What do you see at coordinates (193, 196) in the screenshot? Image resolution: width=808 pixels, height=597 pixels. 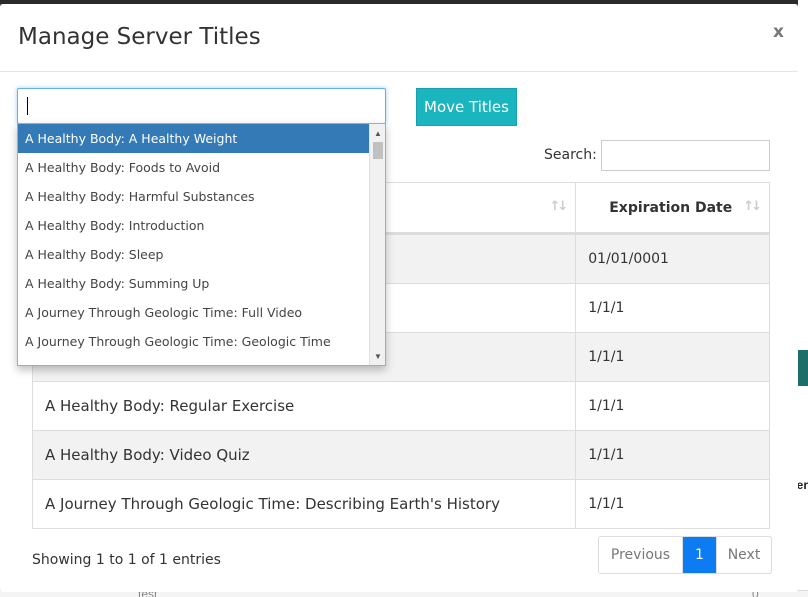 I see `dropdown-option: A Healthy Body: Harmful Substances` at bounding box center [193, 196].